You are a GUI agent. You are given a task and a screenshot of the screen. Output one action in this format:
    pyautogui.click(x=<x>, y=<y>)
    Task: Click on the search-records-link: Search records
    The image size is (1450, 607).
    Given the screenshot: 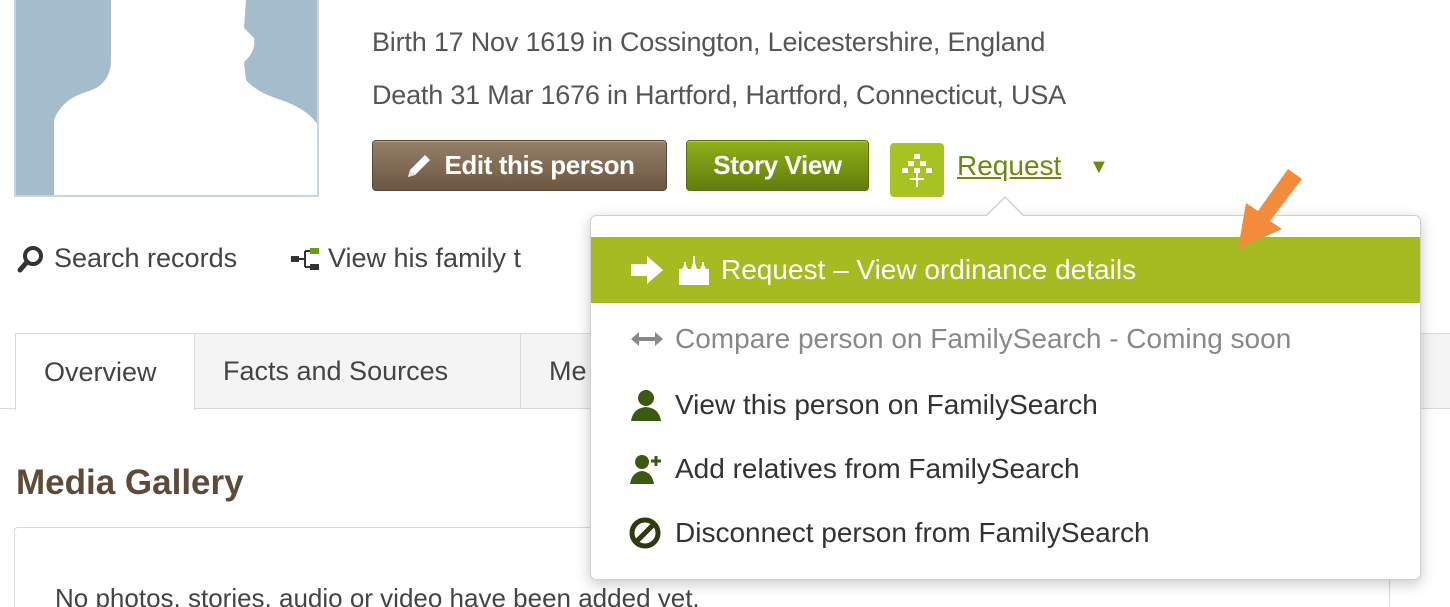 What is the action you would take?
    pyautogui.click(x=126, y=258)
    